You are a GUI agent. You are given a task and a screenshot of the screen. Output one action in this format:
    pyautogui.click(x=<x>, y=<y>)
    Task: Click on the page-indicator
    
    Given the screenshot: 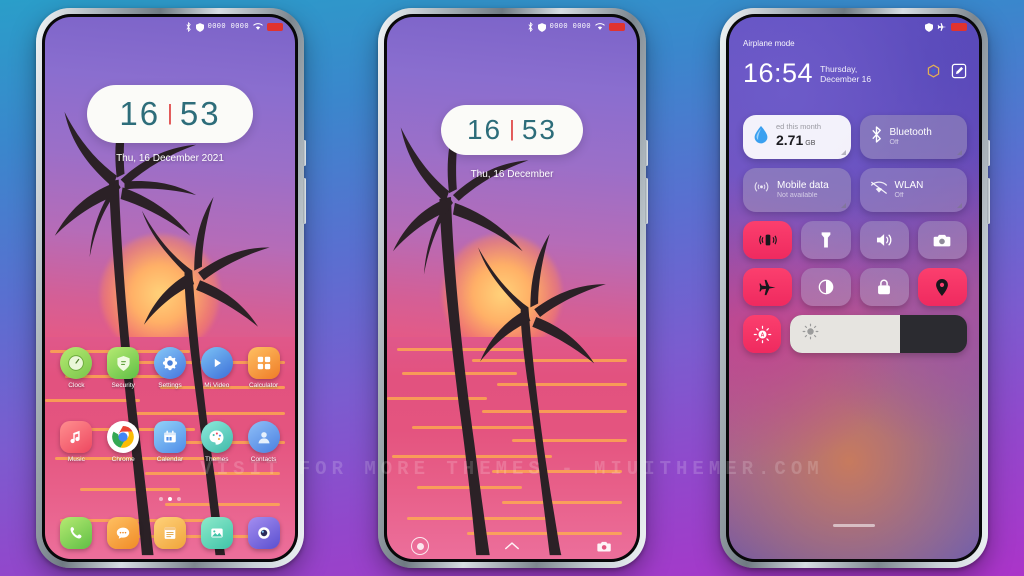 What is the action you would take?
    pyautogui.click(x=170, y=499)
    